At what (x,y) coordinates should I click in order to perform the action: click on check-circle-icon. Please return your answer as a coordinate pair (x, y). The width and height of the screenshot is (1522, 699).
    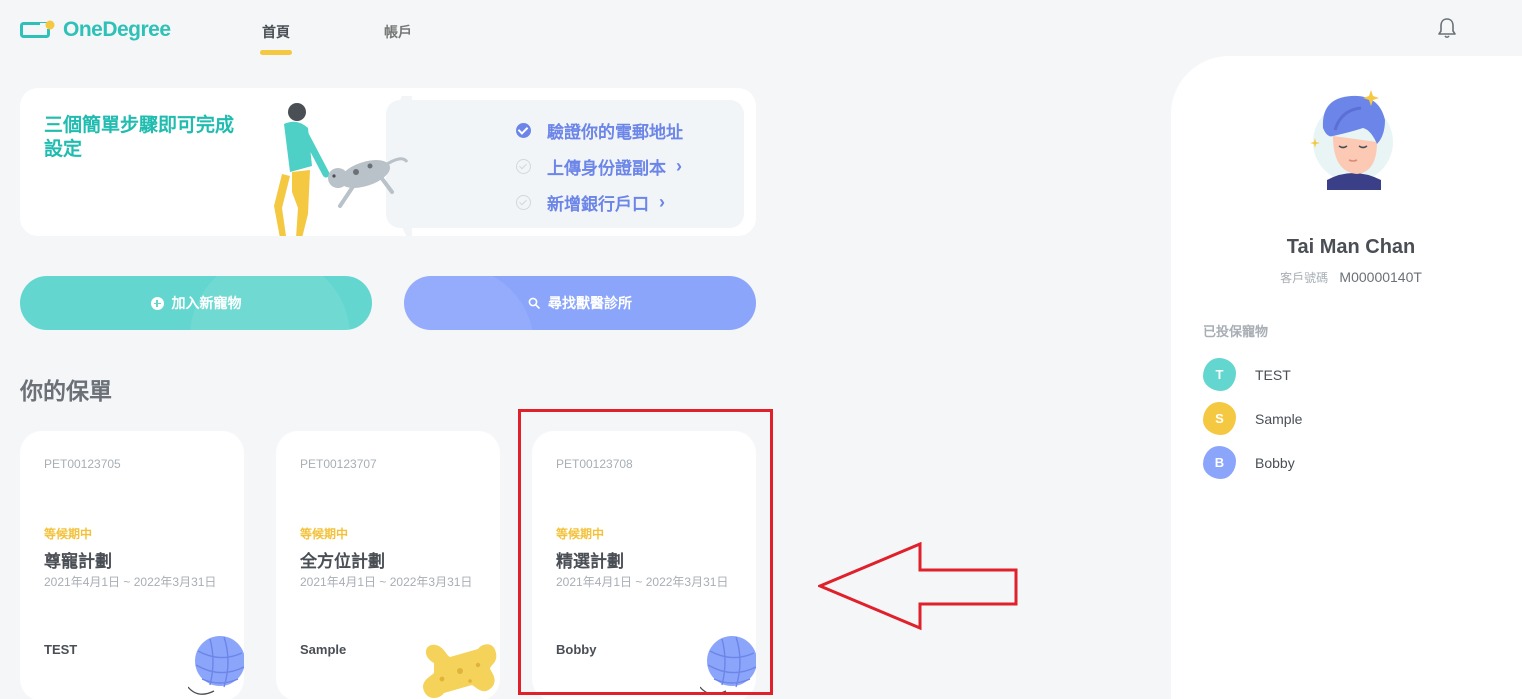
    Looking at the image, I should click on (523, 130).